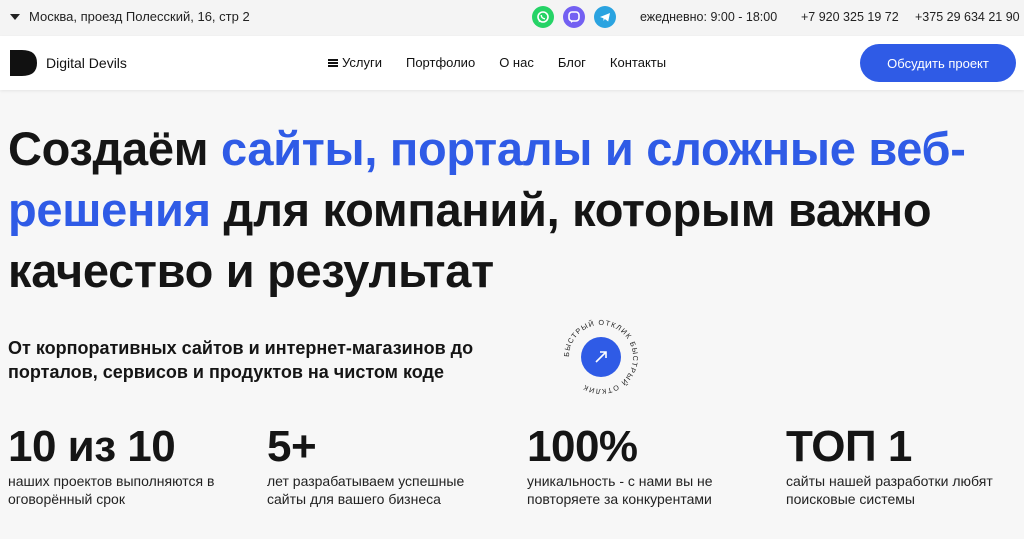 The image size is (1024, 539). Describe the element at coordinates (938, 63) in the screenshot. I see `discuss-project-button: Обсудить проект` at that location.